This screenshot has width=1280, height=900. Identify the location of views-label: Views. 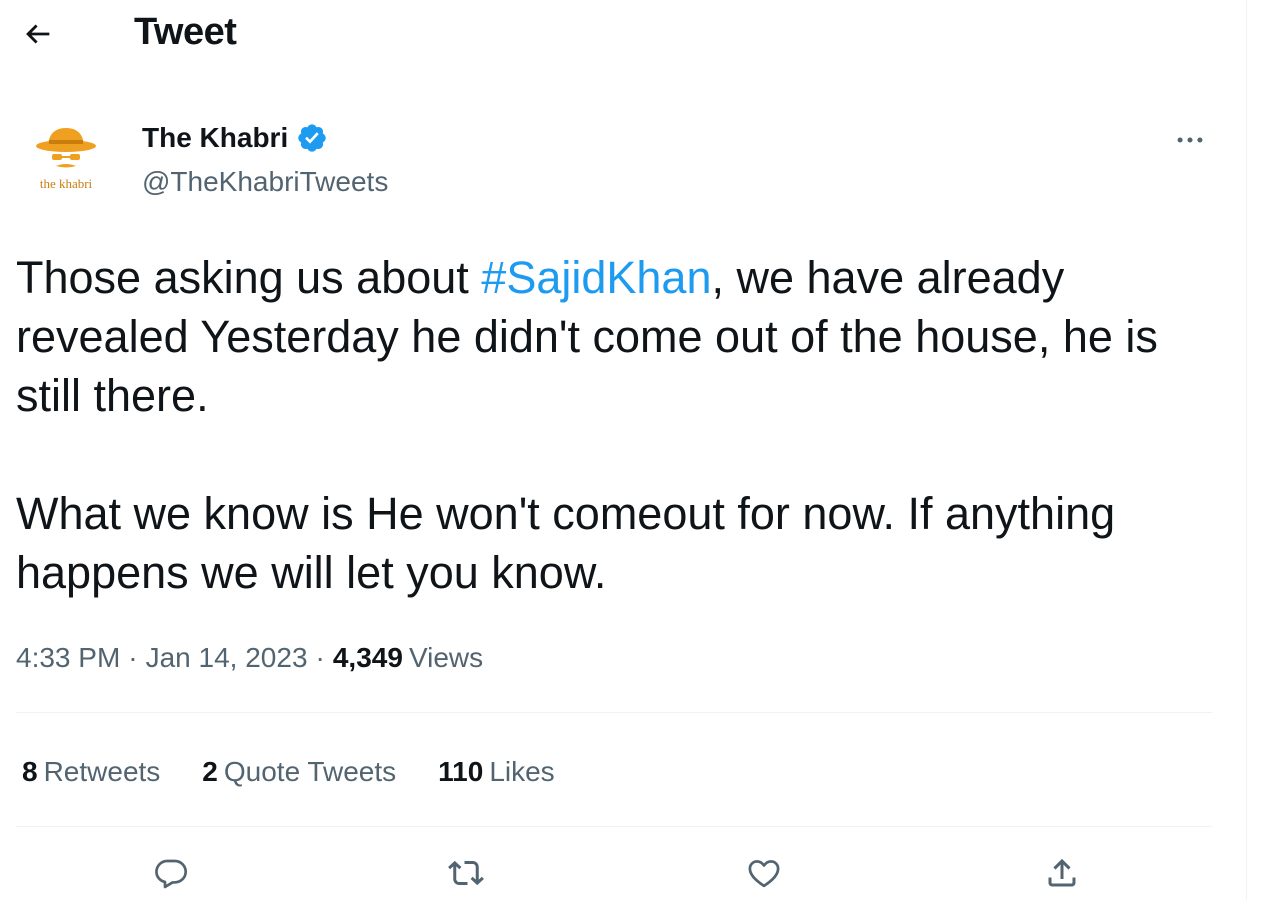
(446, 657).